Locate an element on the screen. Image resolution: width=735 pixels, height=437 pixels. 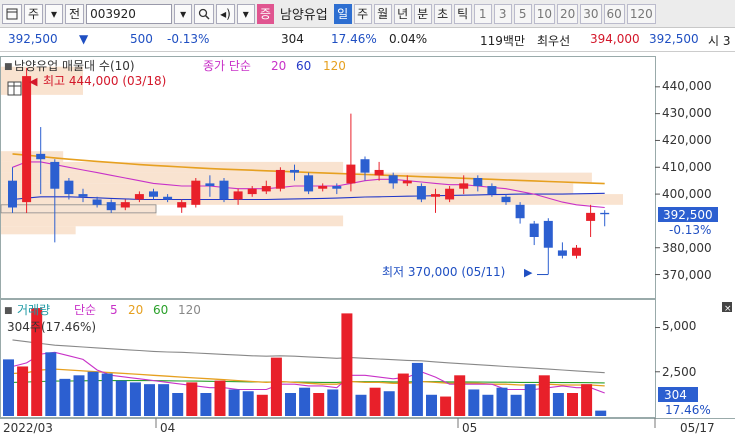
interval-120: 120 is located at coordinates (641, 13).